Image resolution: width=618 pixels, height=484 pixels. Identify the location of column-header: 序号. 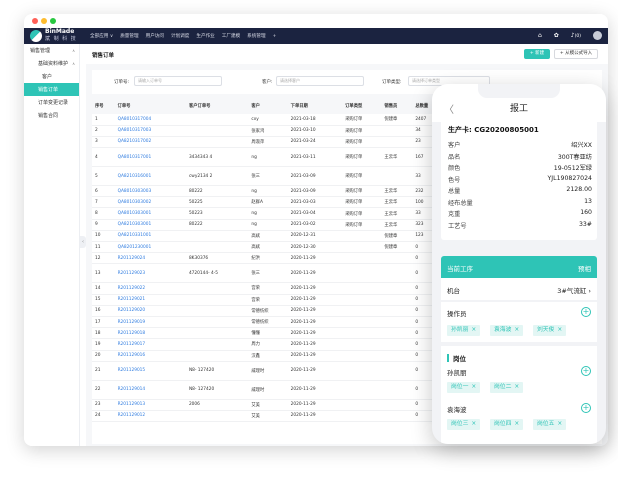
(103, 106).